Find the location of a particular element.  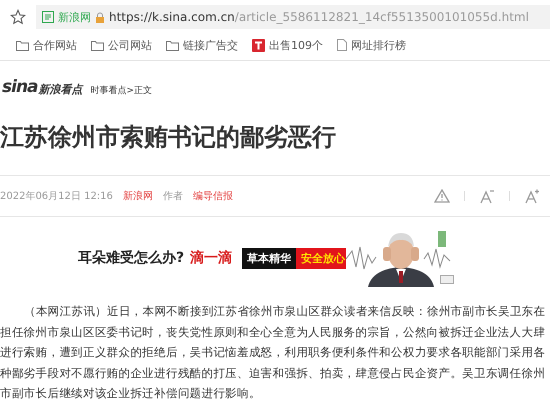

site-logo: sina新浪看点 is located at coordinates (42, 87).